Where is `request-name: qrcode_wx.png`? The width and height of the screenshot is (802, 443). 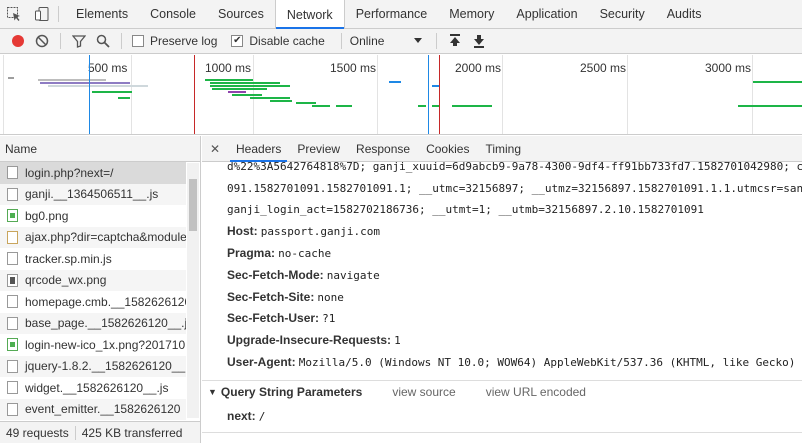 request-name: qrcode_wx.png is located at coordinates (66, 280).